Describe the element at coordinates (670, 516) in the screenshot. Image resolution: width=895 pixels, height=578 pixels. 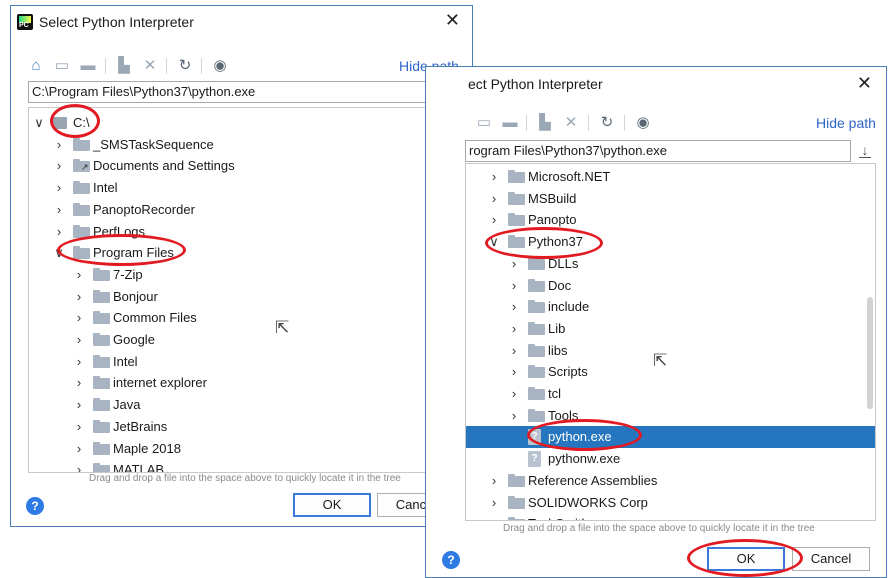
I see `tree-item: › TechSmith` at that location.